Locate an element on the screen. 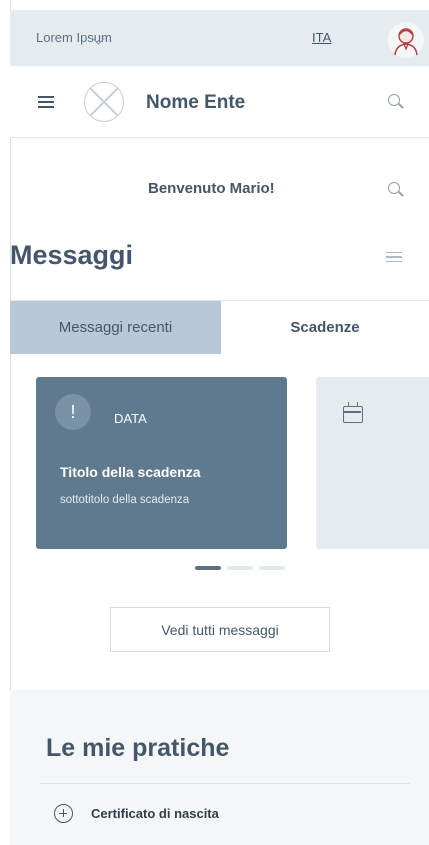 Image resolution: width=429 pixels, height=845 pixels. deadline-subtitle: sottotitolo della scadenza is located at coordinates (125, 500).